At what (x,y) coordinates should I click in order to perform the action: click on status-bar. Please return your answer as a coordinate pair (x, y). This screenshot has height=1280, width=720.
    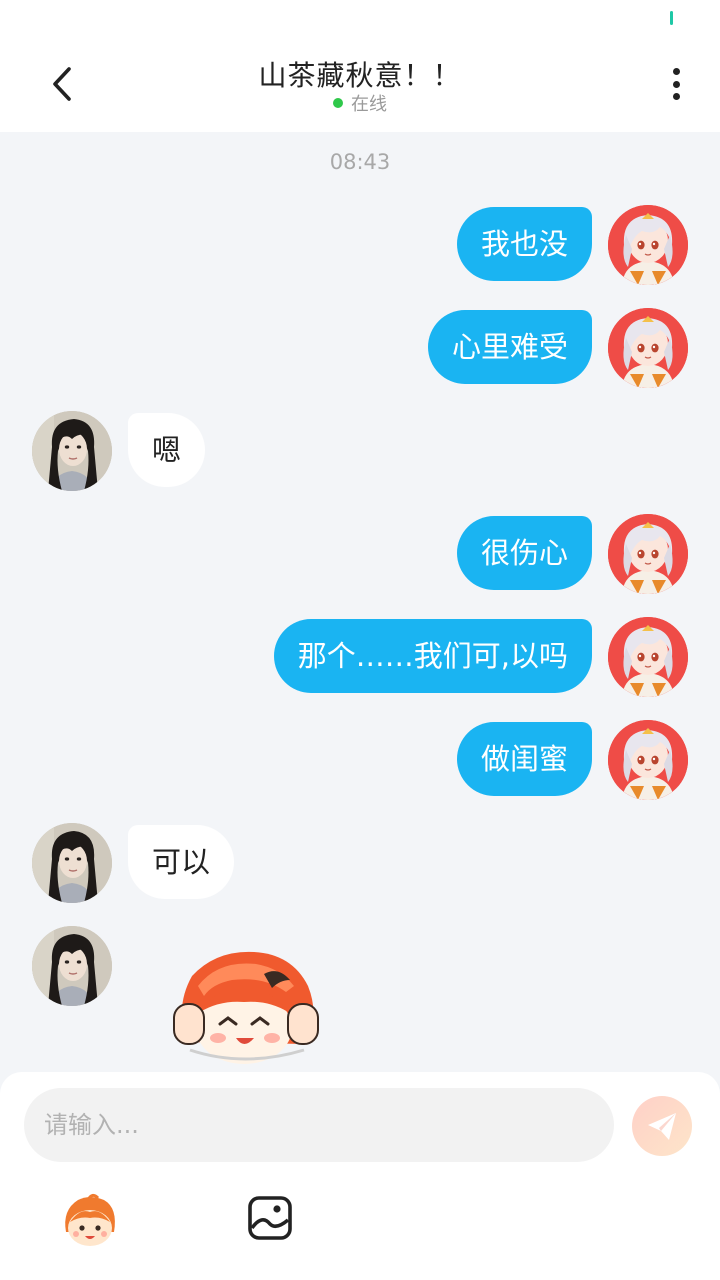
    Looking at the image, I should click on (360, 18).